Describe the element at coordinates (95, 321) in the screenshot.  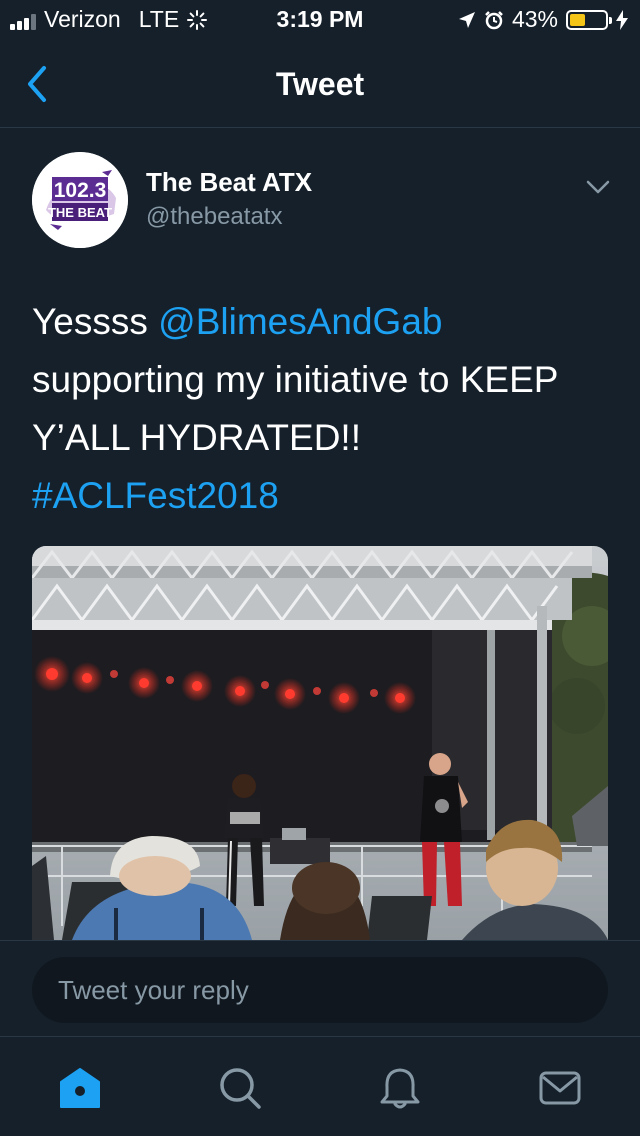
I see `tweet-text-part: Yessss` at that location.